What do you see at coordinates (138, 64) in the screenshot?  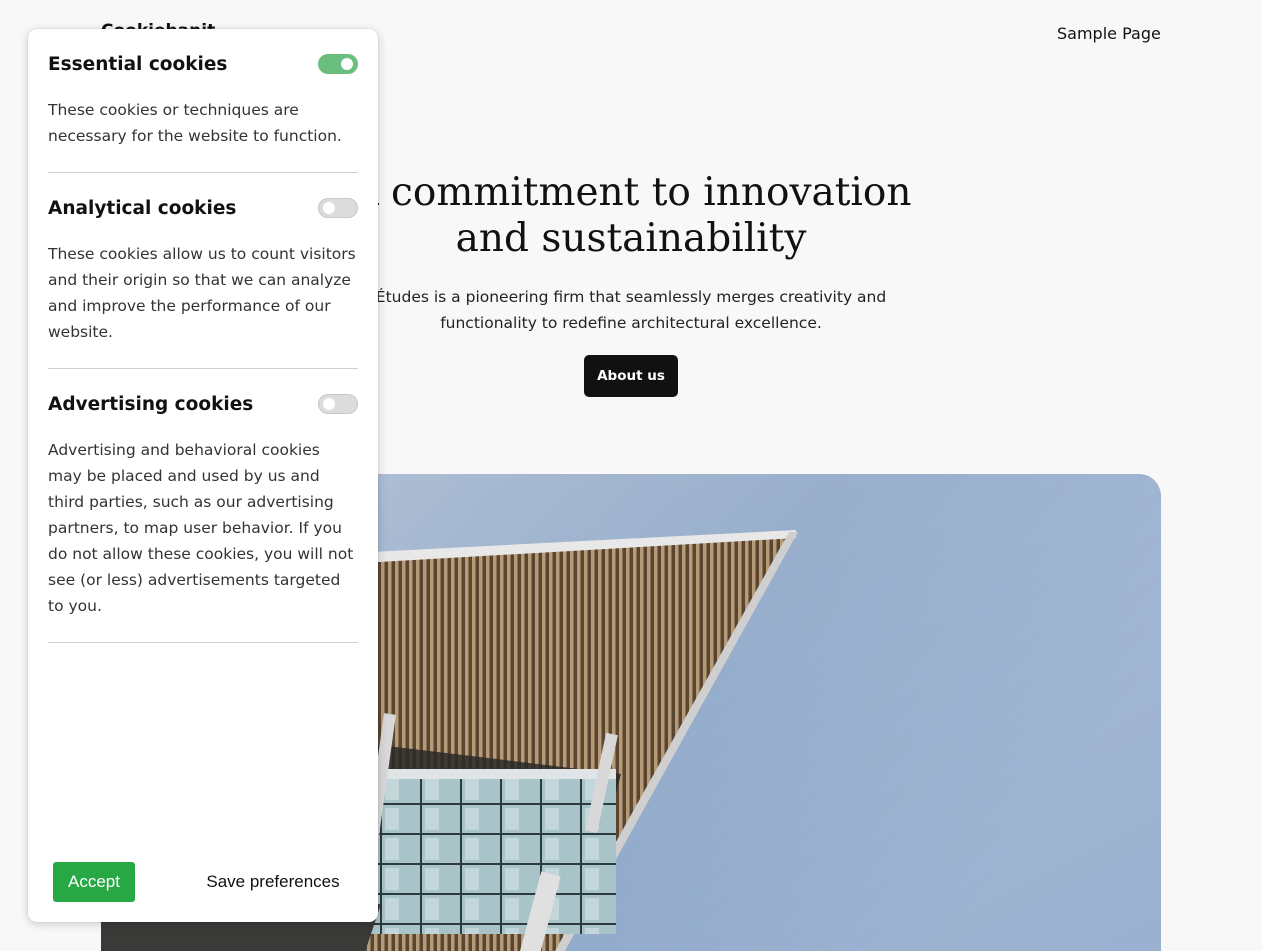 I see `cookie-section-title: Essential cookies` at bounding box center [138, 64].